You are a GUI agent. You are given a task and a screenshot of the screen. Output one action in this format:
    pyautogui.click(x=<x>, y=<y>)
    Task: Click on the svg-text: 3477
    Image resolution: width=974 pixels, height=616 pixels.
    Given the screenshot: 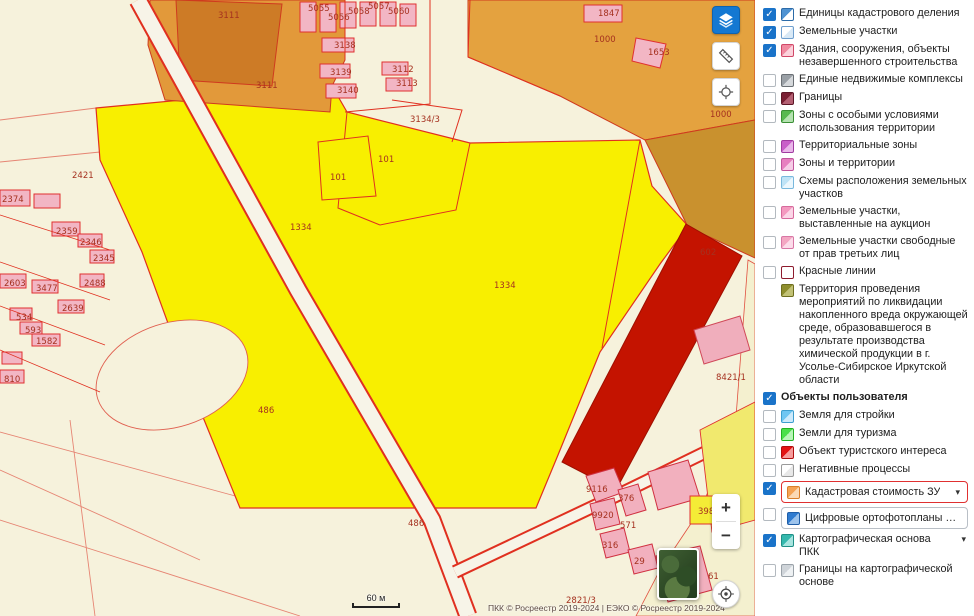 What is the action you would take?
    pyautogui.click(x=47, y=289)
    